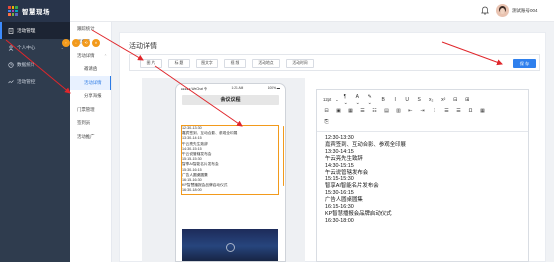  I want to click on add-video-button: 视 频, so click(235, 63).